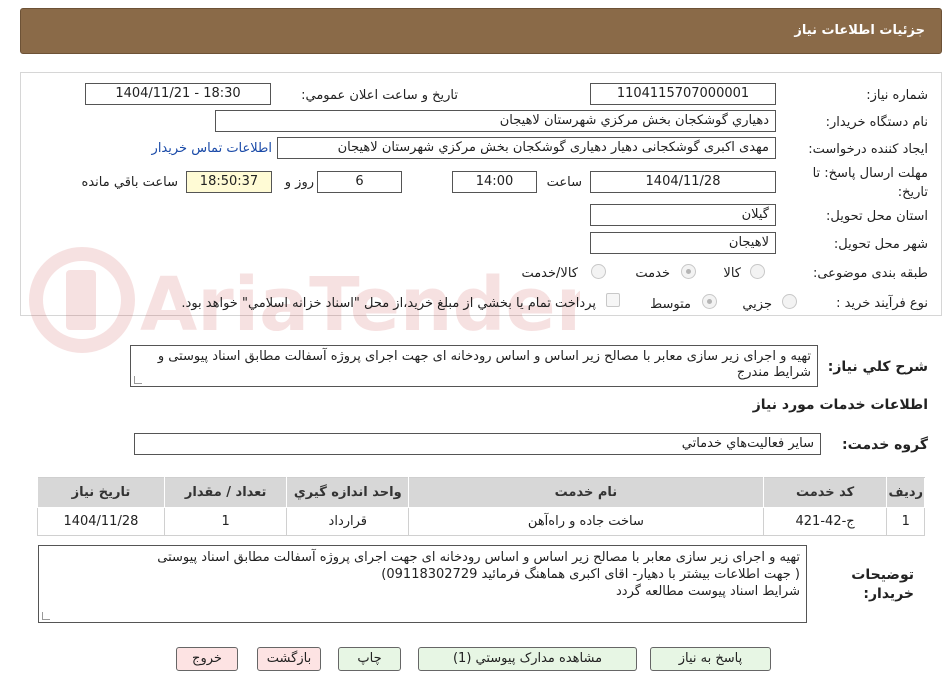 Image resolution: width=944 pixels, height=691 pixels. I want to click on category-option-goods-service: كالا/خدمت, so click(549, 273).